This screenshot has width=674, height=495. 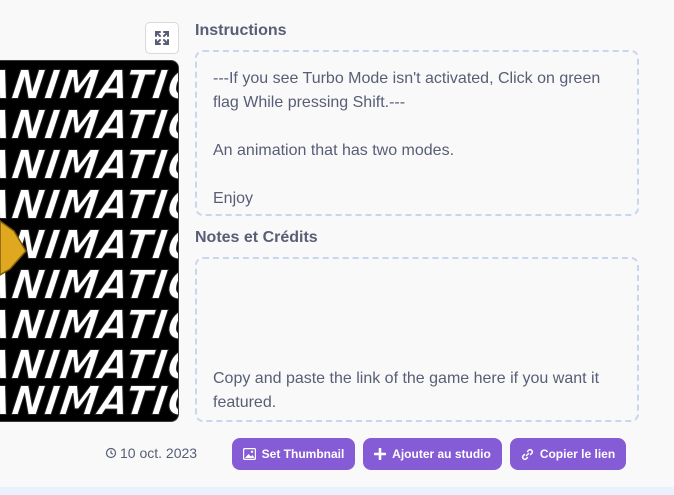 What do you see at coordinates (159, 453) in the screenshot?
I see `date-text: 10 oct. 2023` at bounding box center [159, 453].